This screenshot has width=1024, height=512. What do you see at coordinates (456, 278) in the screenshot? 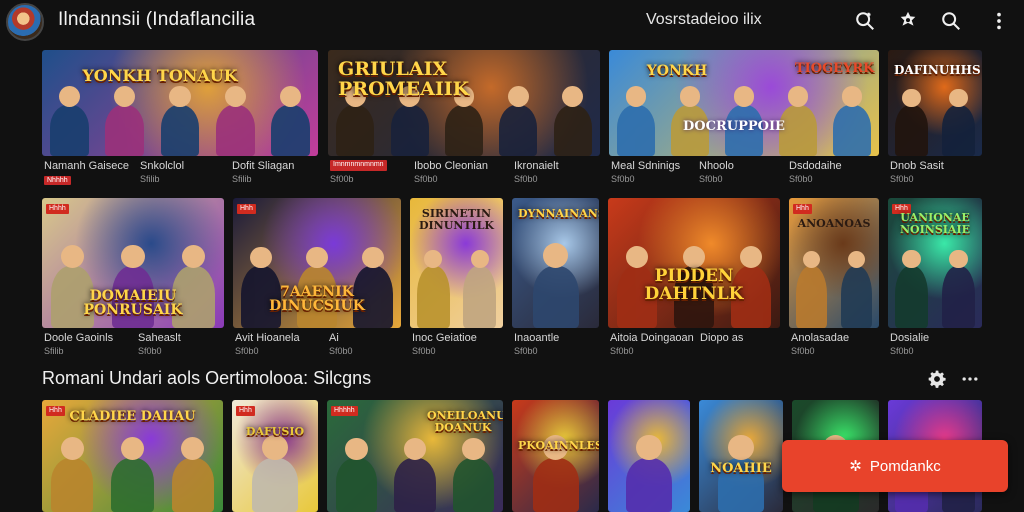
I see `game-card: Sirinetin Dinuntilk Inoc Geiatioe Sf0b0` at bounding box center [456, 278].